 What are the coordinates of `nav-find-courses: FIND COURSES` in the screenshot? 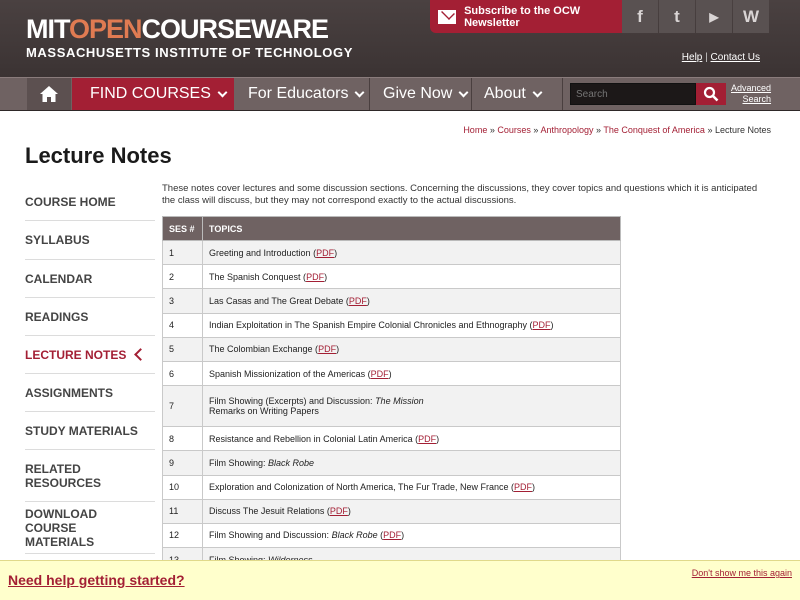 It's located at (153, 94).